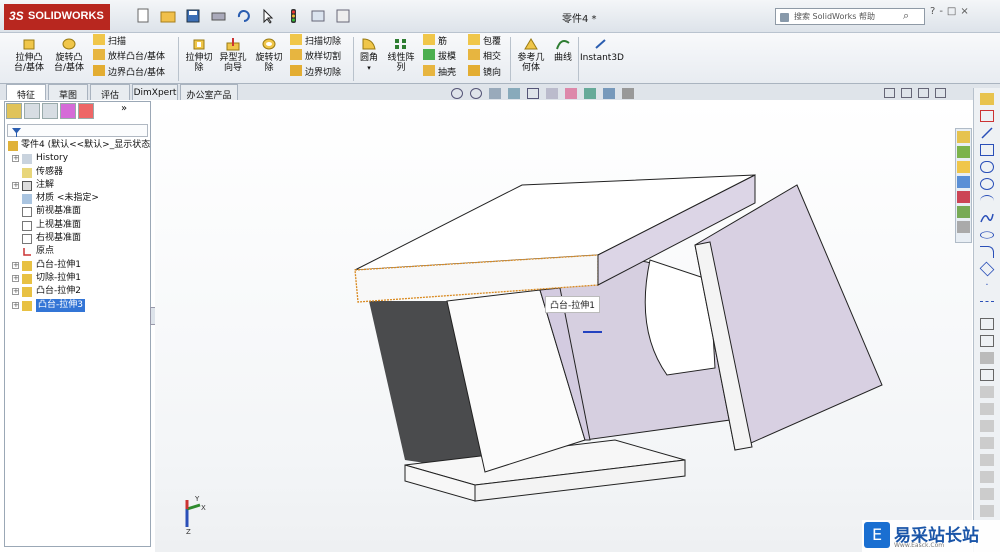 This screenshot has height=555, width=1000. I want to click on tree-item-boss-extrude3: + 凸台-拉伸3, so click(79, 305).